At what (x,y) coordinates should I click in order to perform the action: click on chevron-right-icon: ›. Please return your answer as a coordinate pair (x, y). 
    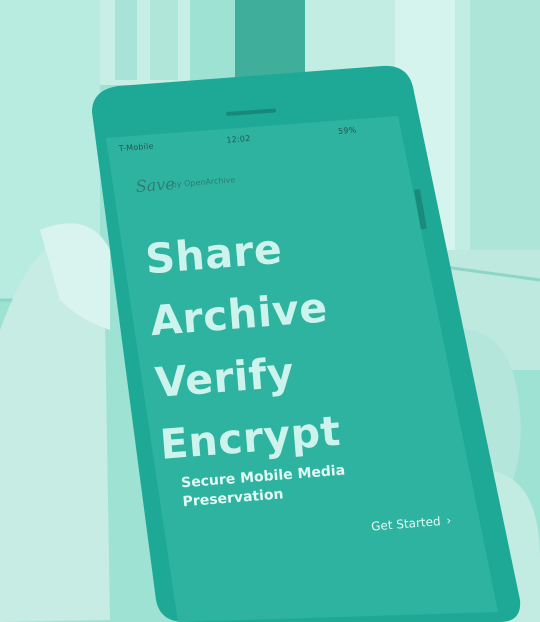
    Looking at the image, I should click on (448, 520).